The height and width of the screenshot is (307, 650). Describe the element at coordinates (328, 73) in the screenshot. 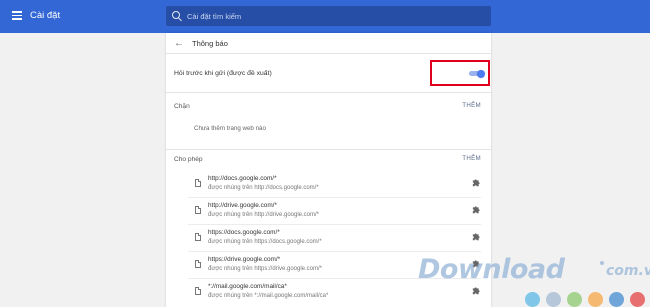

I see `ask-before-sending-row: Hỏi trước khi gửi (được đề xuất)` at that location.